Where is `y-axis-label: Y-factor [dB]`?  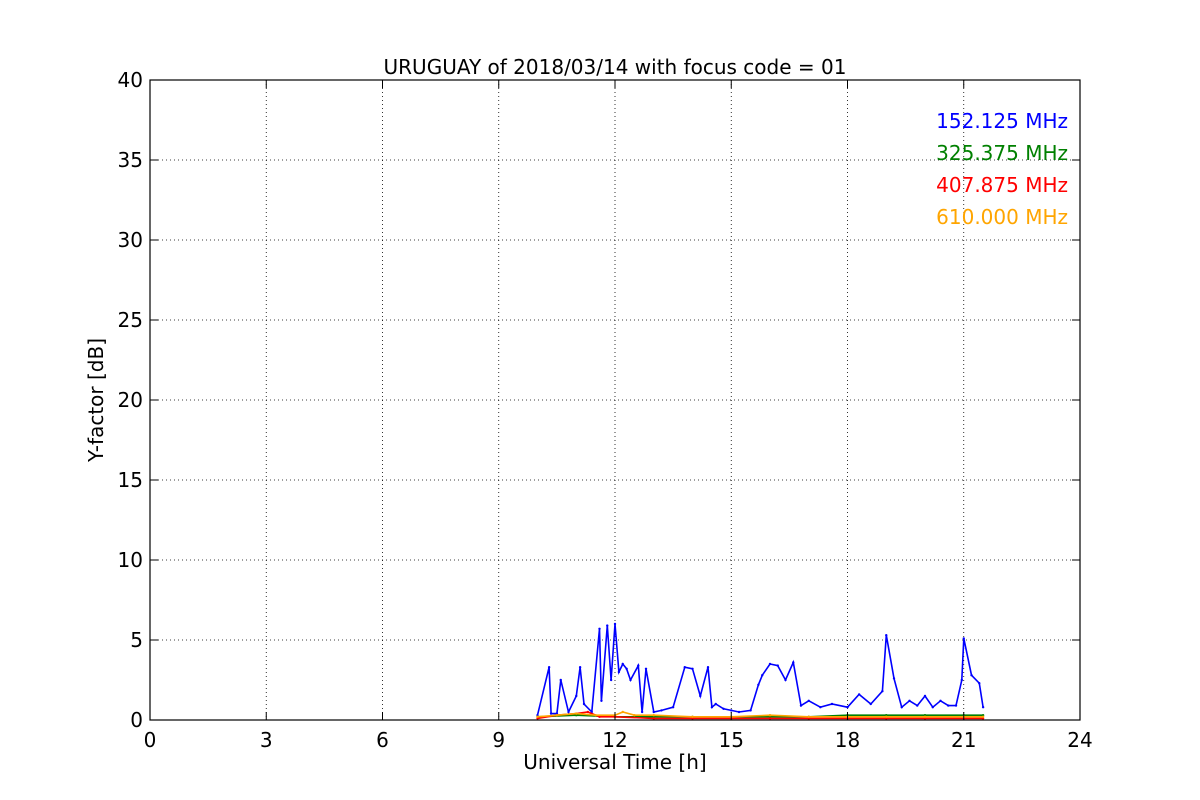 y-axis-label: Y-factor [dB] is located at coordinates (96, 400).